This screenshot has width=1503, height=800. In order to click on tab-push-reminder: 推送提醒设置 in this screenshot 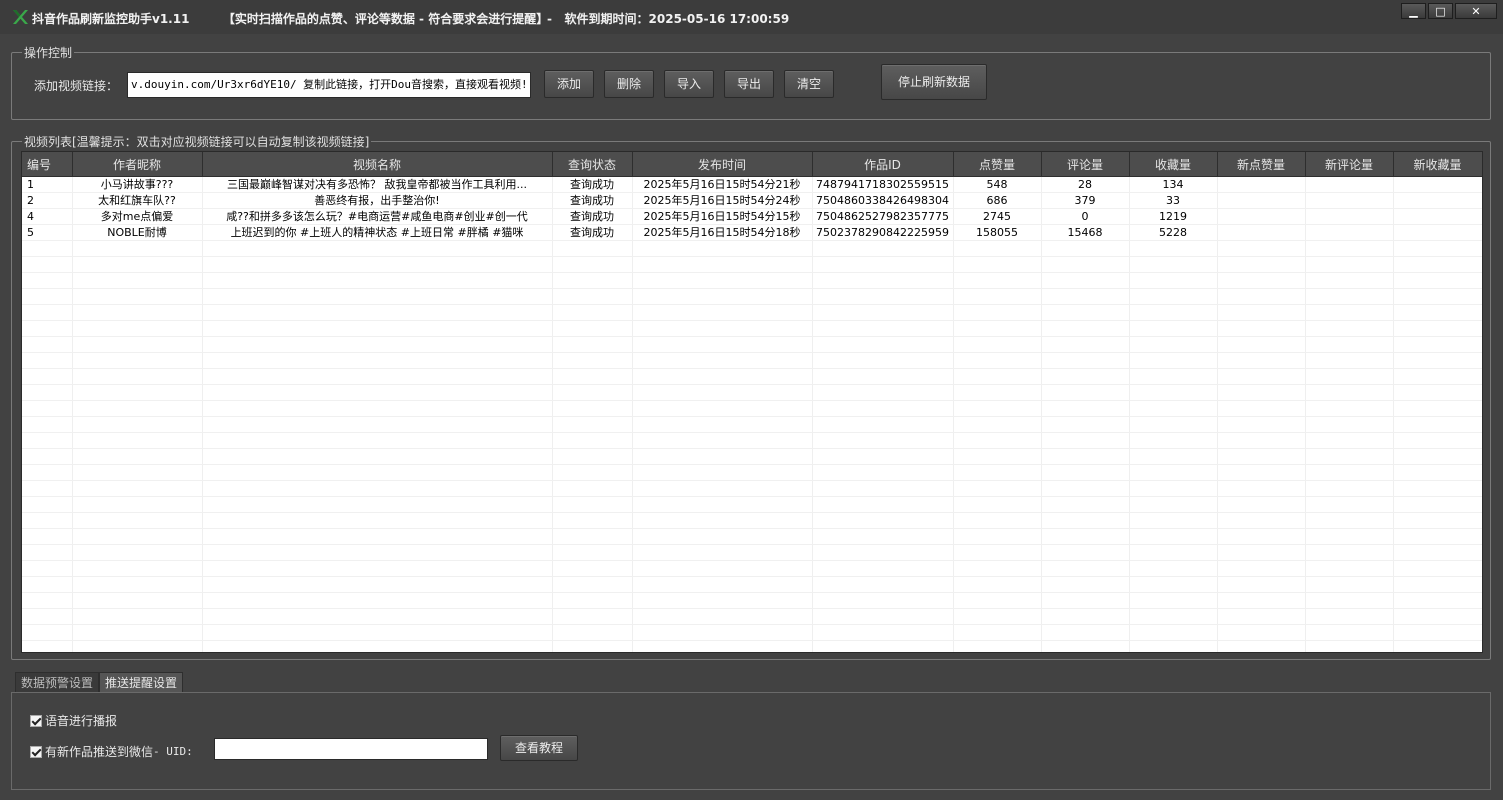, I will do `click(141, 682)`.